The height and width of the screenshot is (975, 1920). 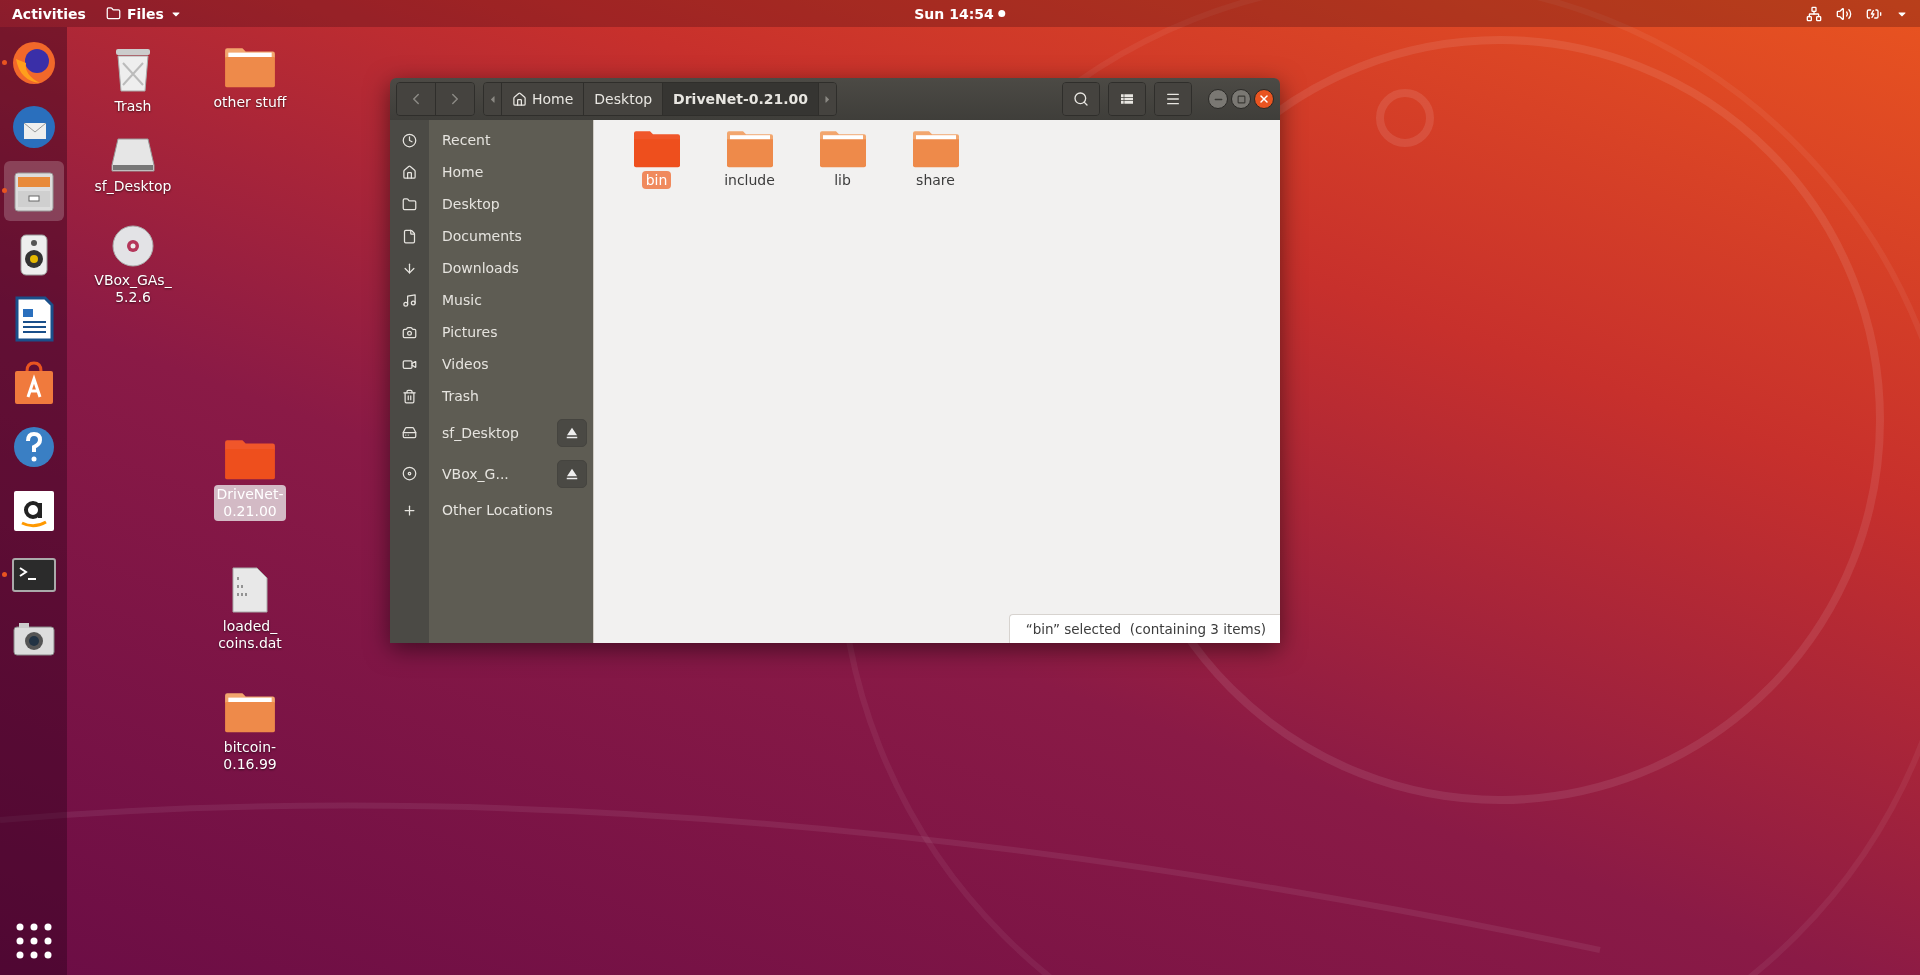 I want to click on clock: Sun 14:54, so click(x=954, y=13).